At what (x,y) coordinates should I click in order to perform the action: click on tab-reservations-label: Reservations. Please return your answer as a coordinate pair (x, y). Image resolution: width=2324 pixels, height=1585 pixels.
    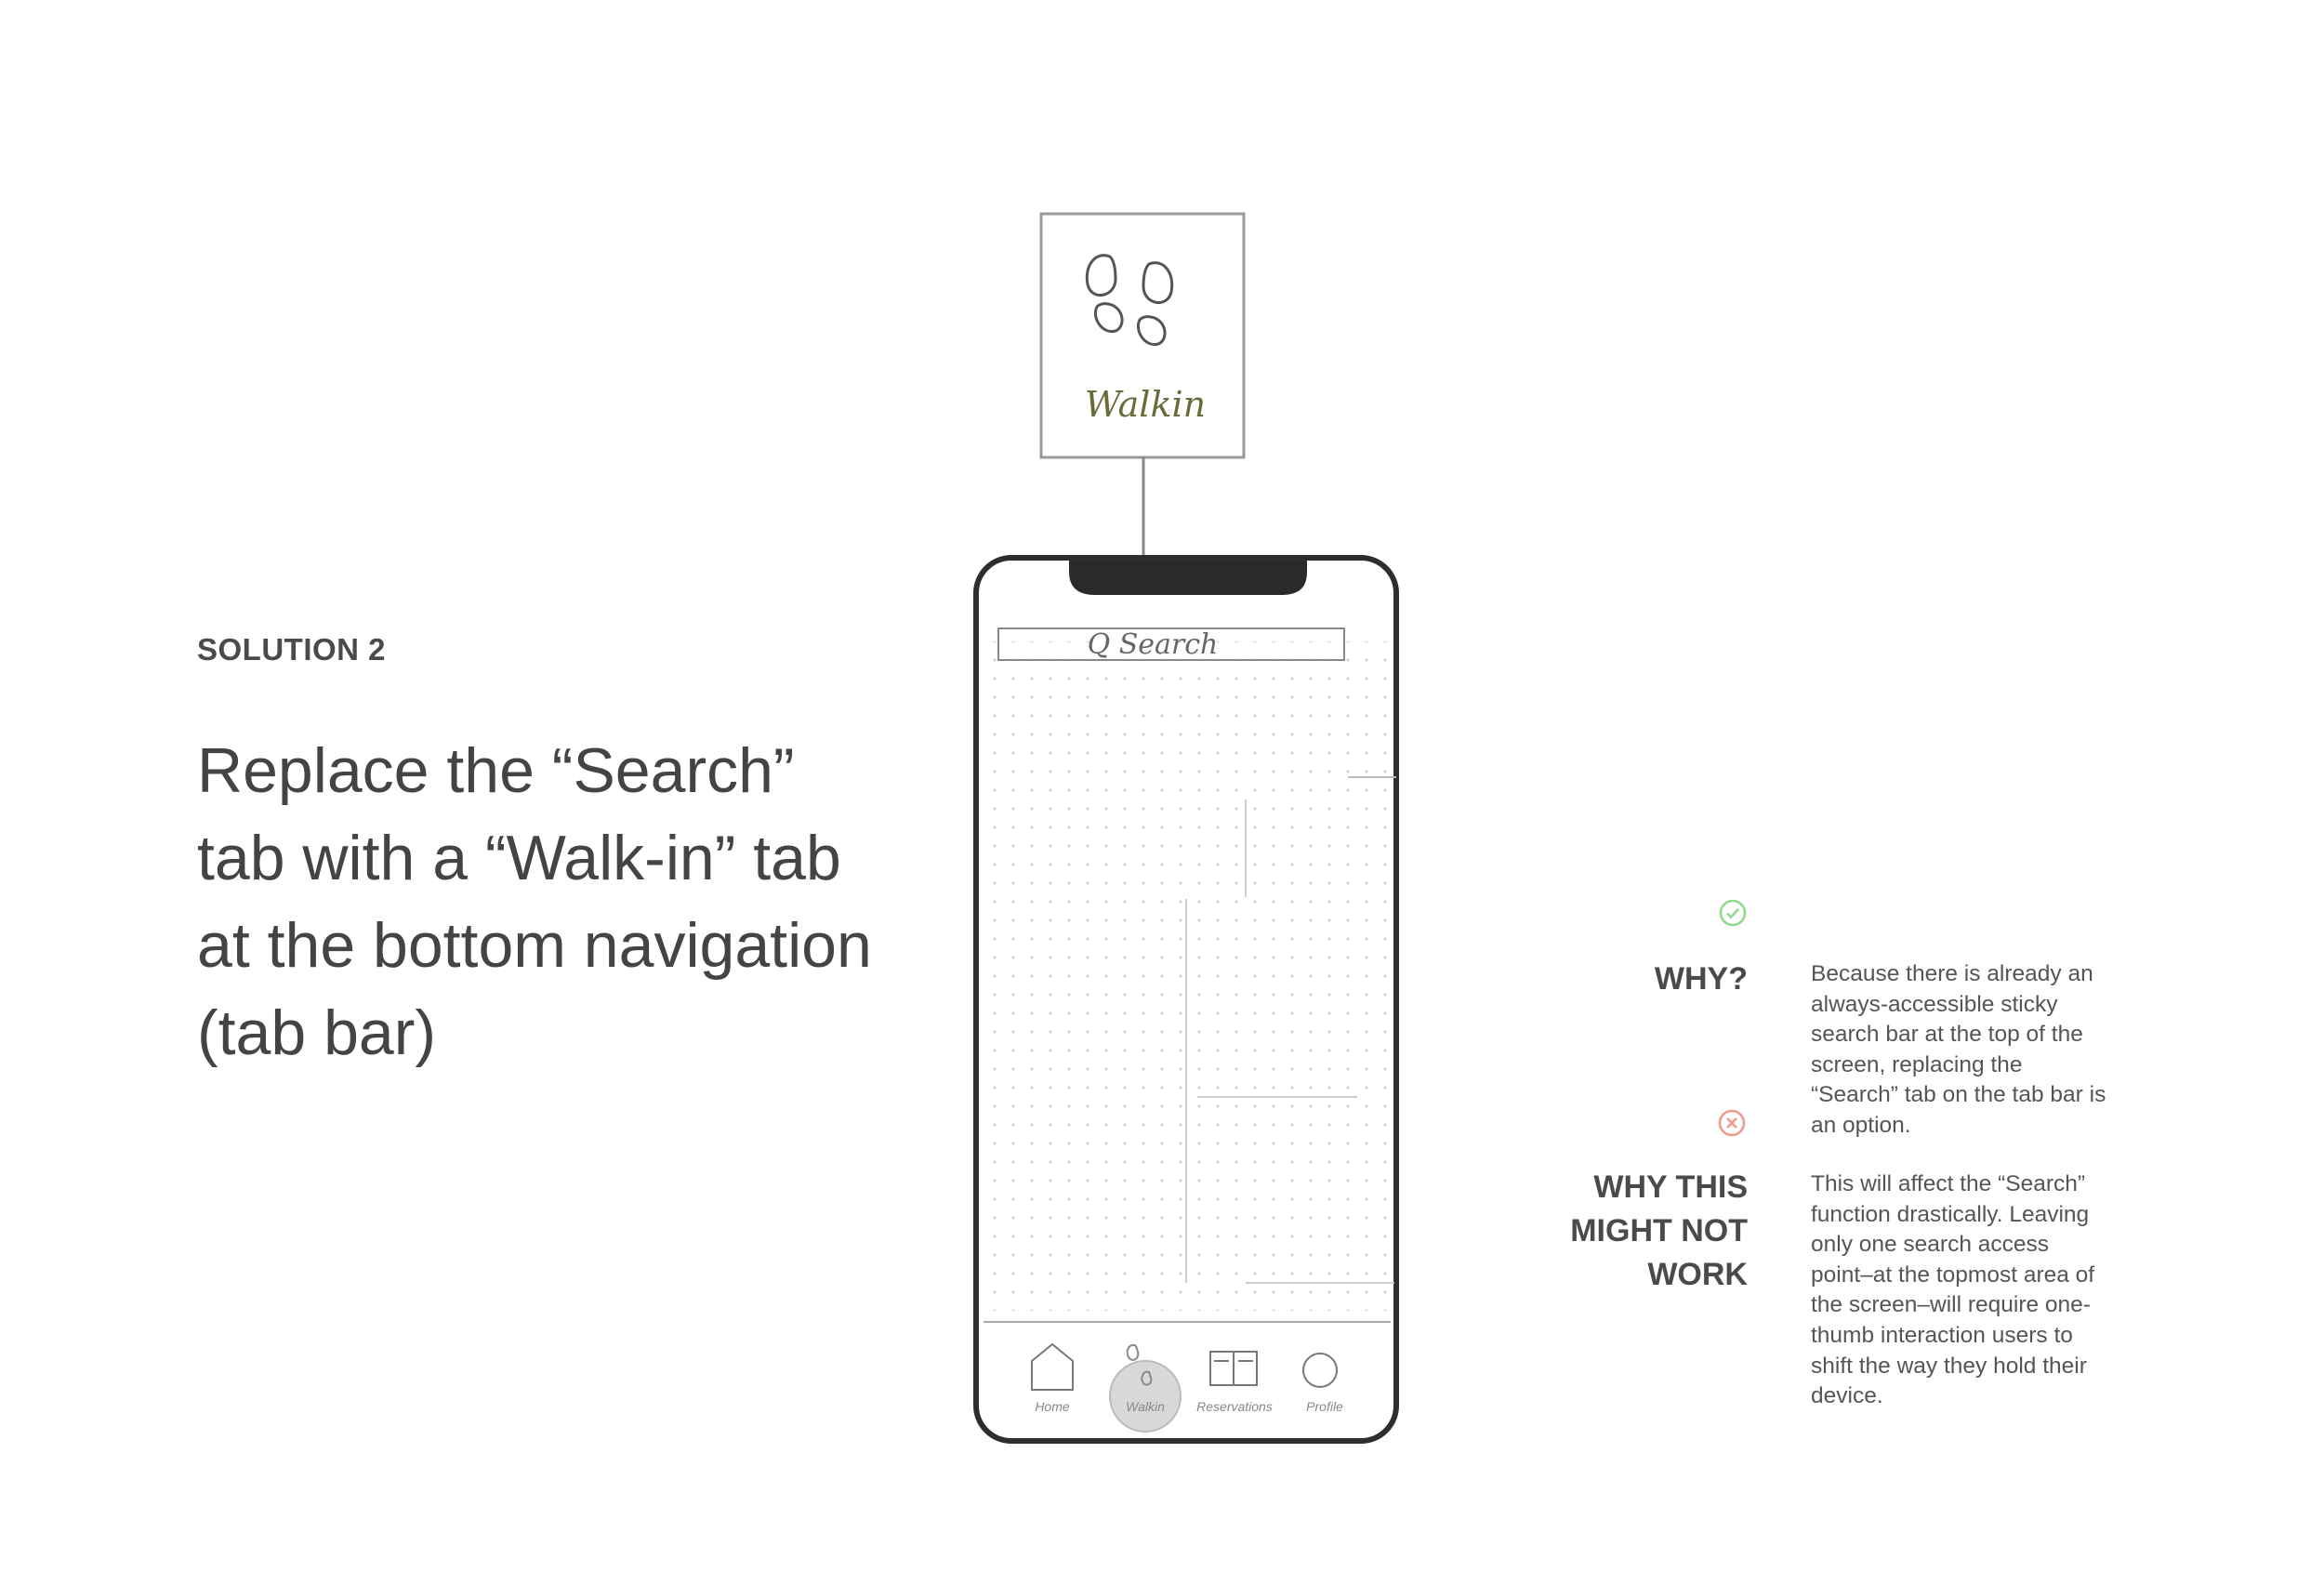
    Looking at the image, I should click on (1234, 1406).